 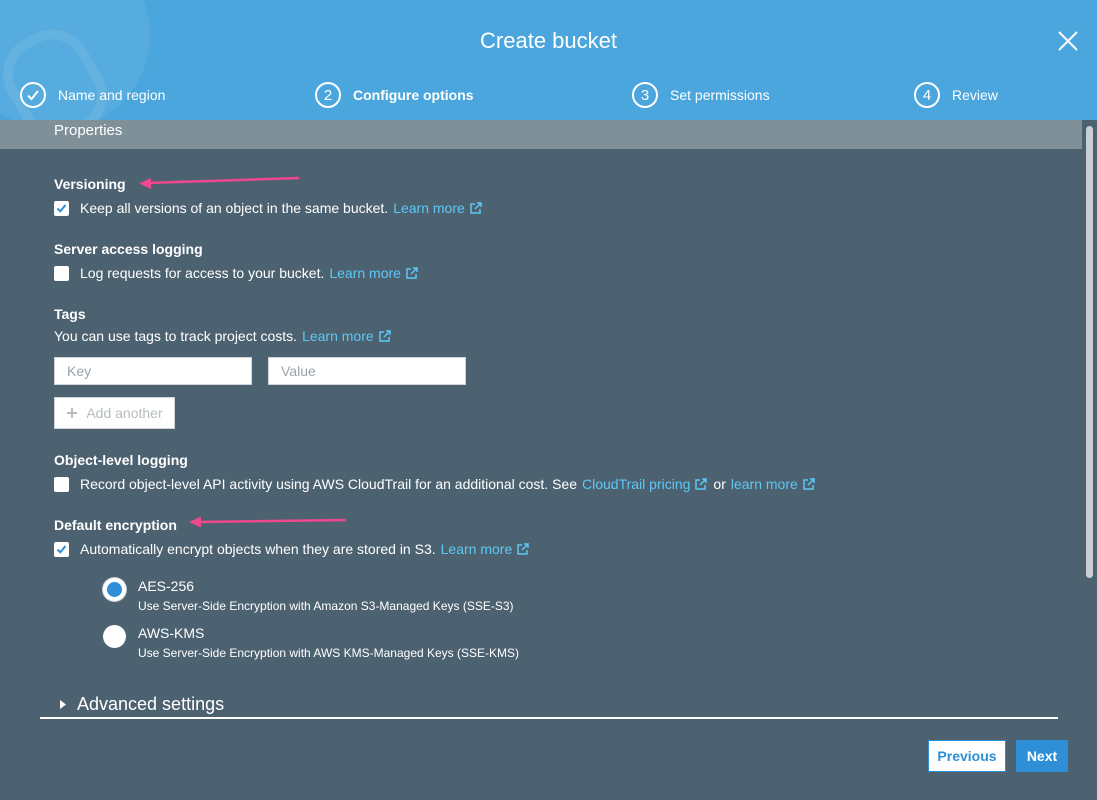 I want to click on step-label: Review, so click(x=975, y=95).